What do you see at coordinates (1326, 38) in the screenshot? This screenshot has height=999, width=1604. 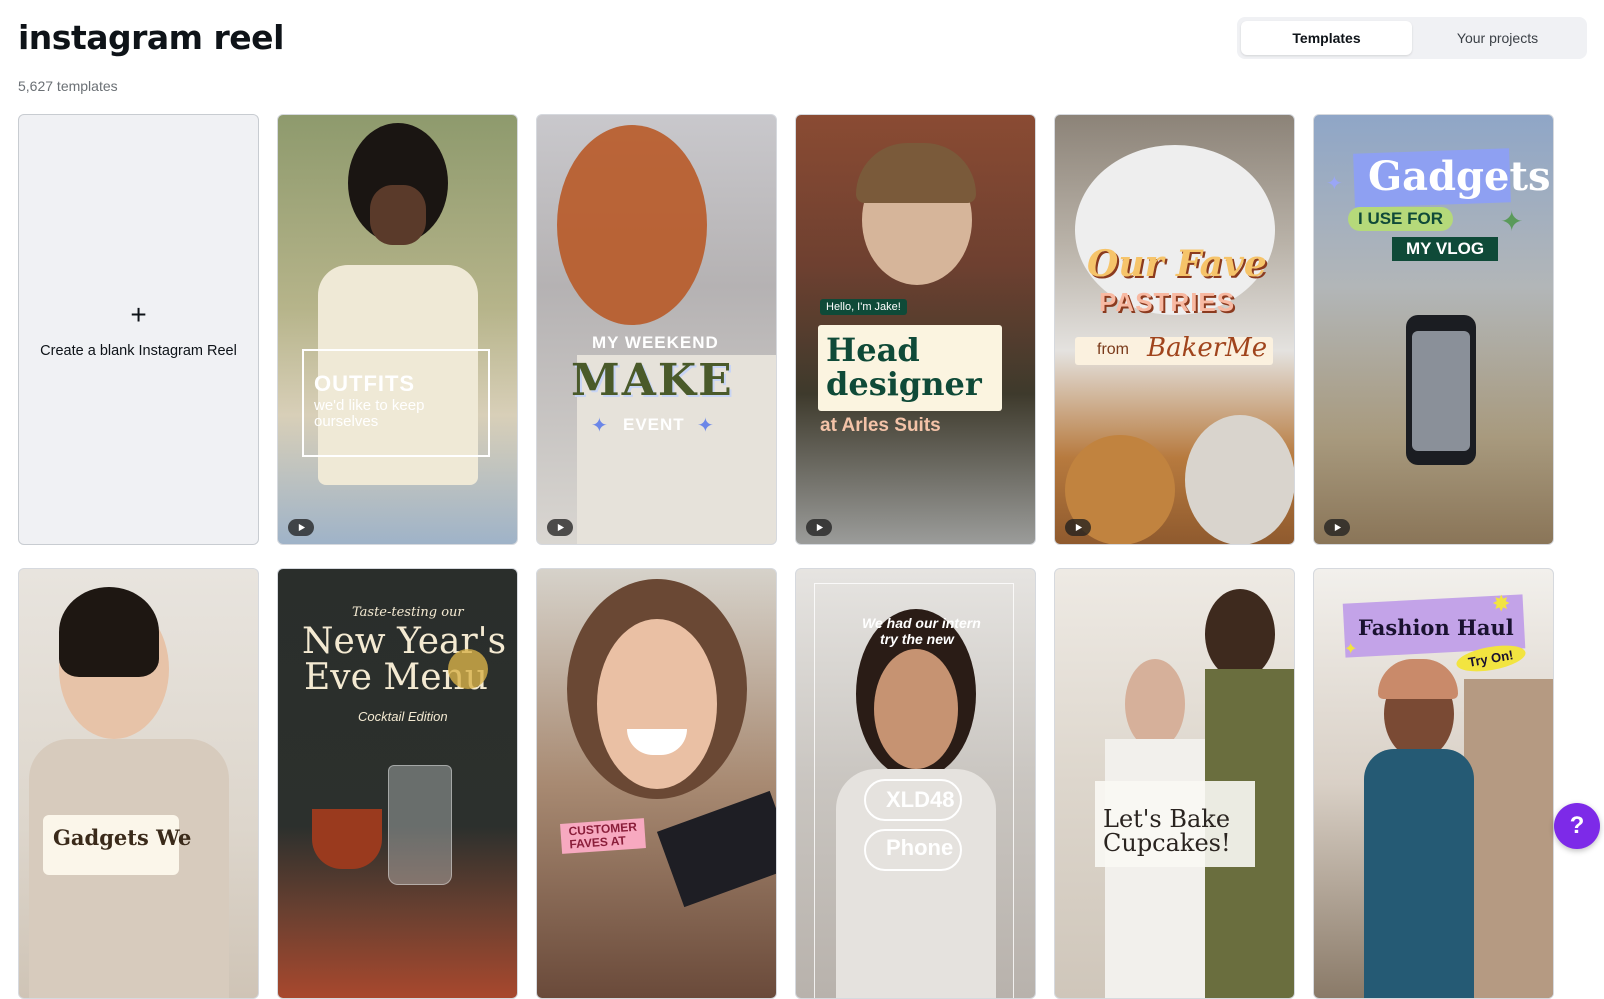 I see `tab-templates: Templates` at bounding box center [1326, 38].